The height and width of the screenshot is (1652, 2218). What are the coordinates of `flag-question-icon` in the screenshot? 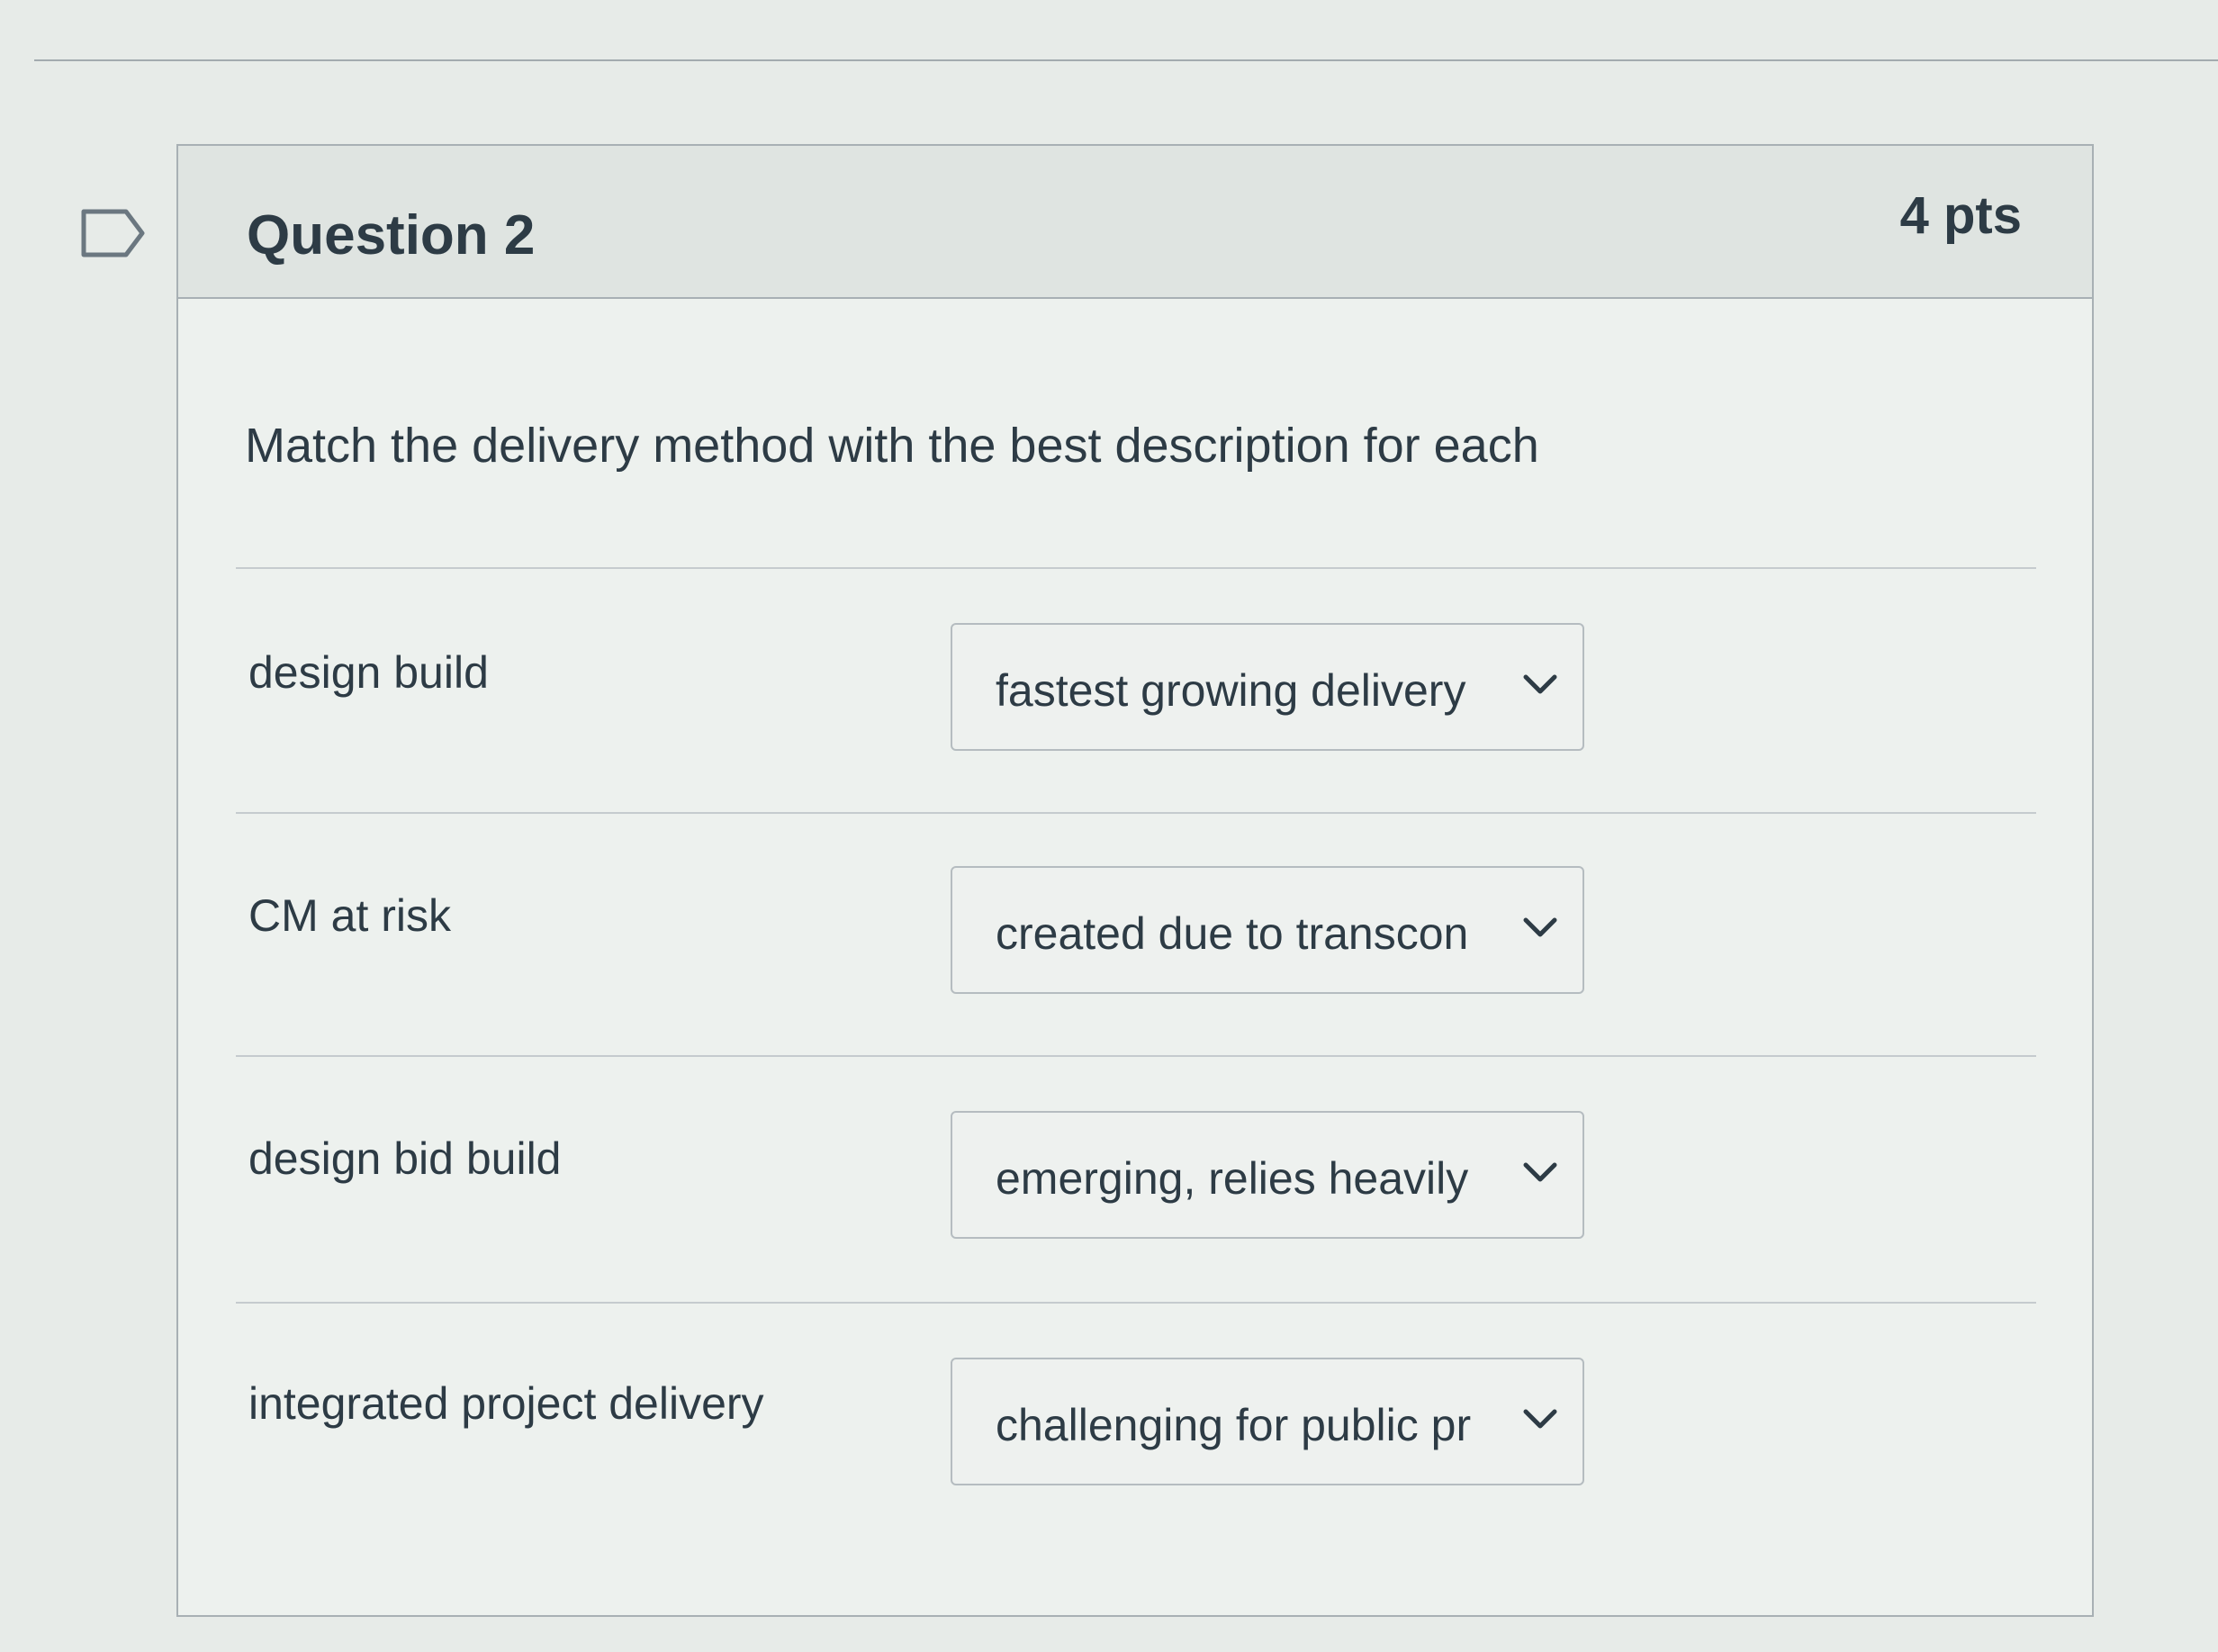 It's located at (114, 233).